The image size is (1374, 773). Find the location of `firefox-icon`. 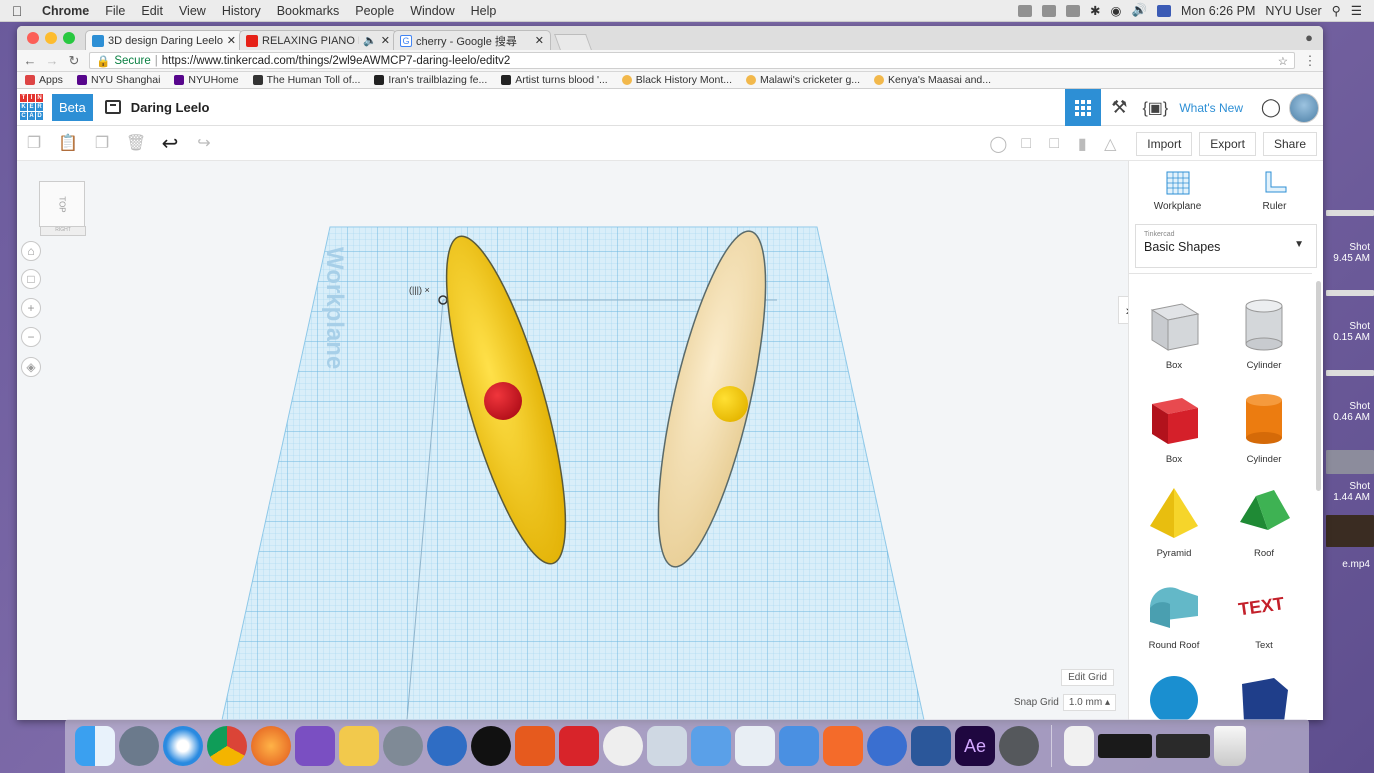

firefox-icon is located at coordinates (271, 746).